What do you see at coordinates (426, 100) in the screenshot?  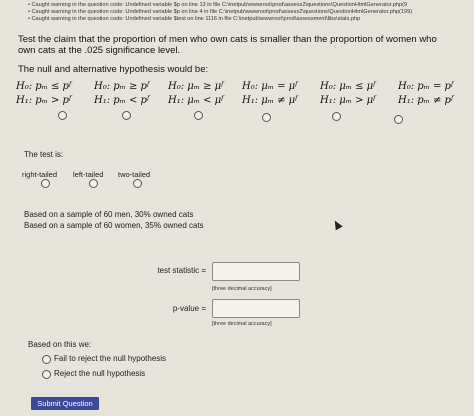 I see `alt-hypothesis: H₁: pₘ ≠ pᶠ` at bounding box center [426, 100].